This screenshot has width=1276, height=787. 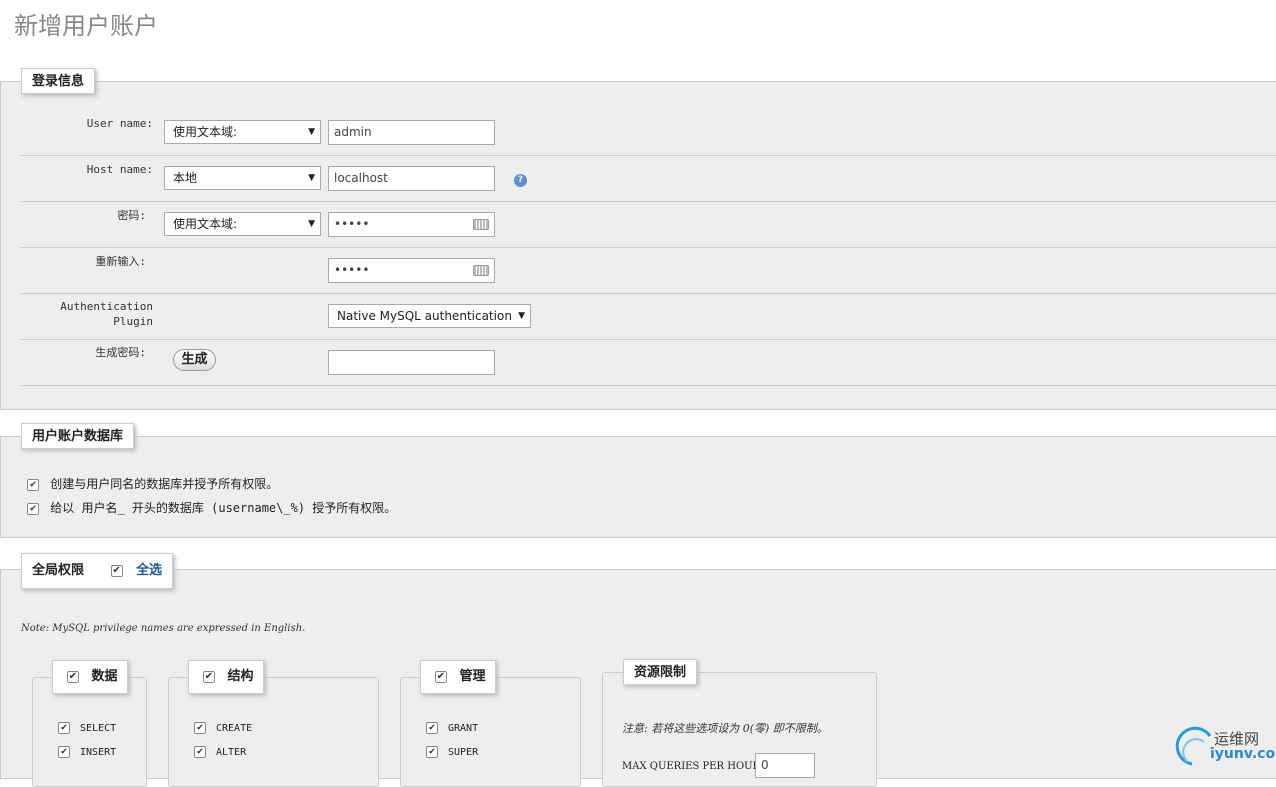 I want to click on privilege-label: ALTER, so click(x=231, y=752).